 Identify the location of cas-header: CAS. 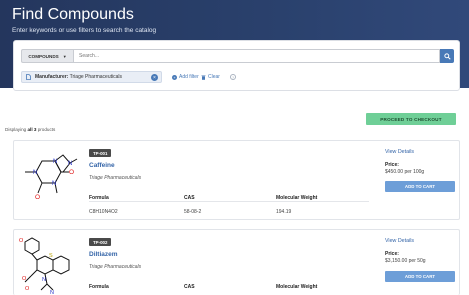
(189, 287).